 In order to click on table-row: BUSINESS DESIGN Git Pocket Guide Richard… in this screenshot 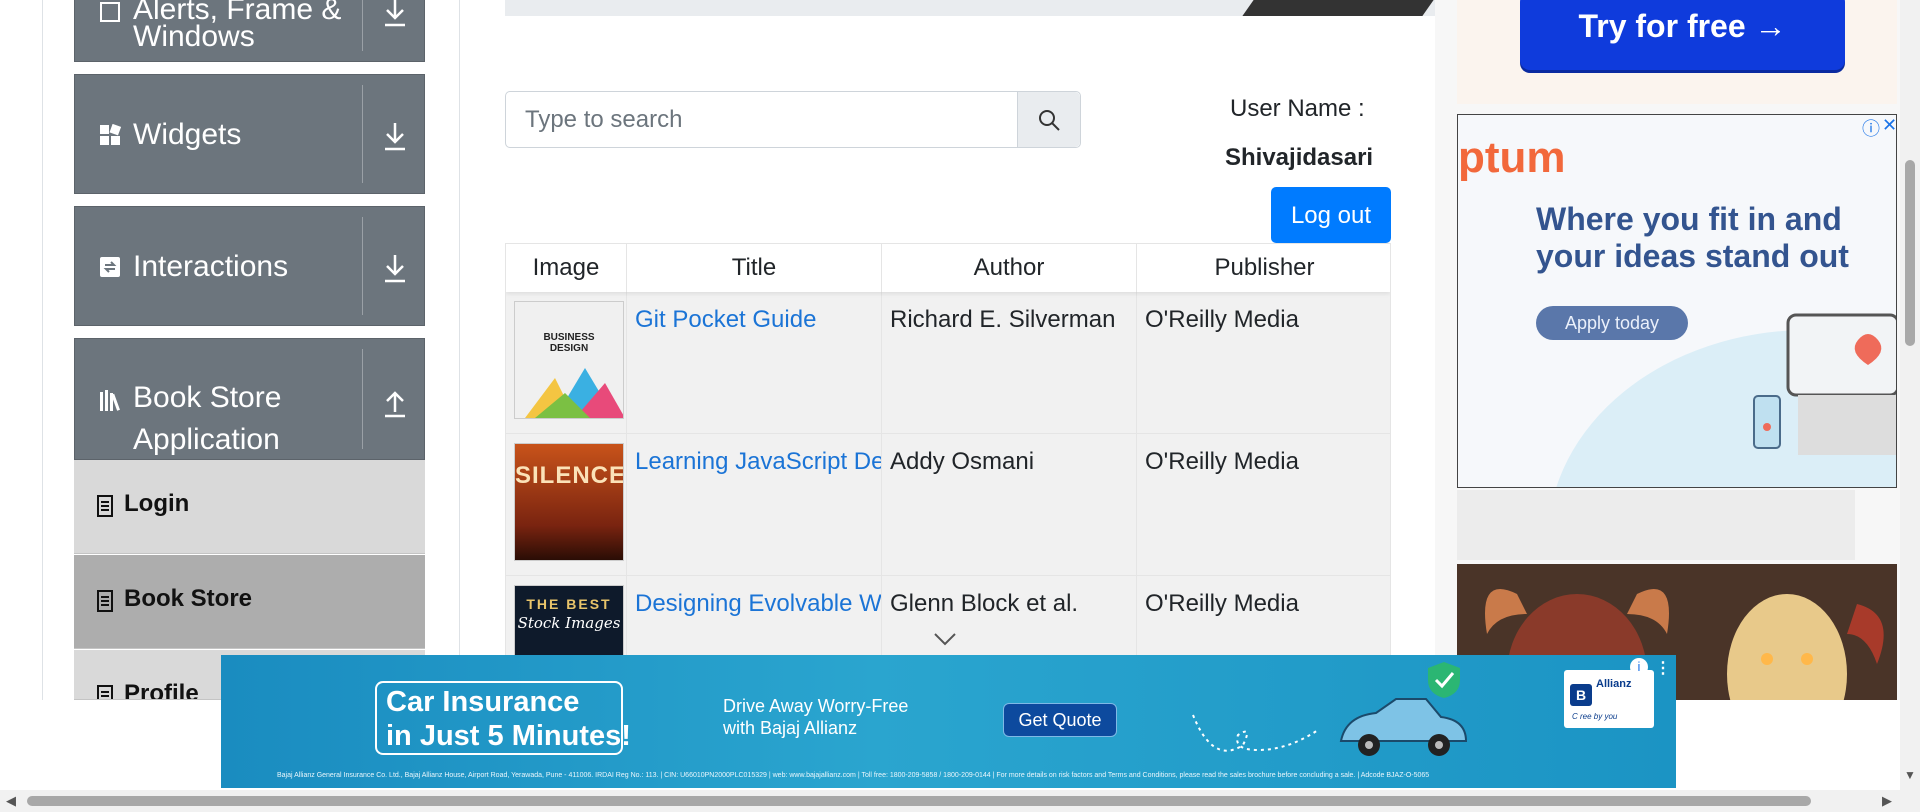, I will do `click(948, 363)`.